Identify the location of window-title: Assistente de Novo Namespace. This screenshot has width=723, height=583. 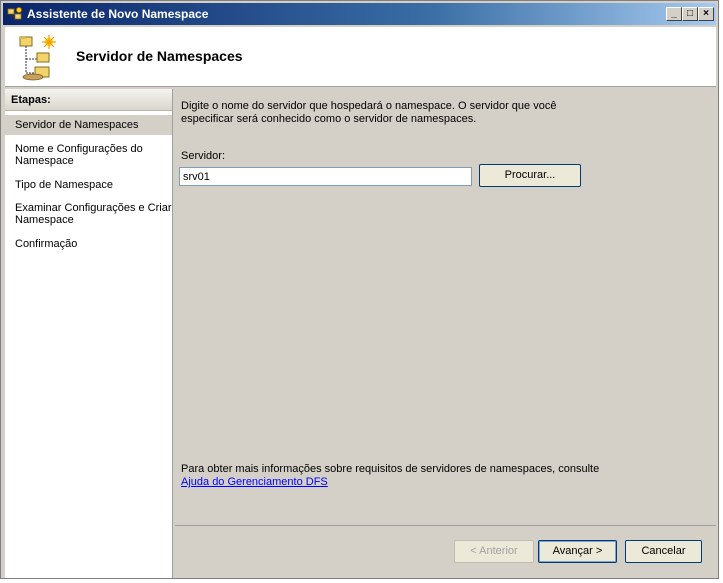
(118, 14).